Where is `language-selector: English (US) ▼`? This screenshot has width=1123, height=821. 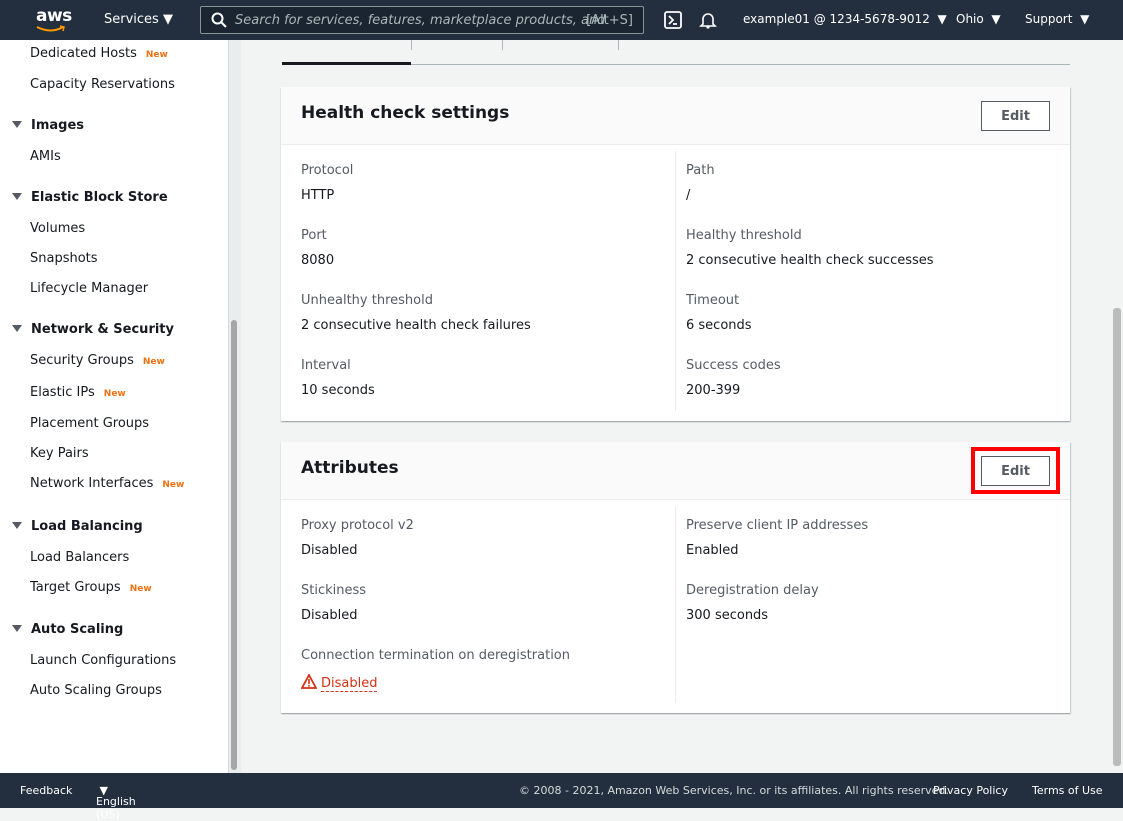
language-selector: English (US) ▼ is located at coordinates (116, 802).